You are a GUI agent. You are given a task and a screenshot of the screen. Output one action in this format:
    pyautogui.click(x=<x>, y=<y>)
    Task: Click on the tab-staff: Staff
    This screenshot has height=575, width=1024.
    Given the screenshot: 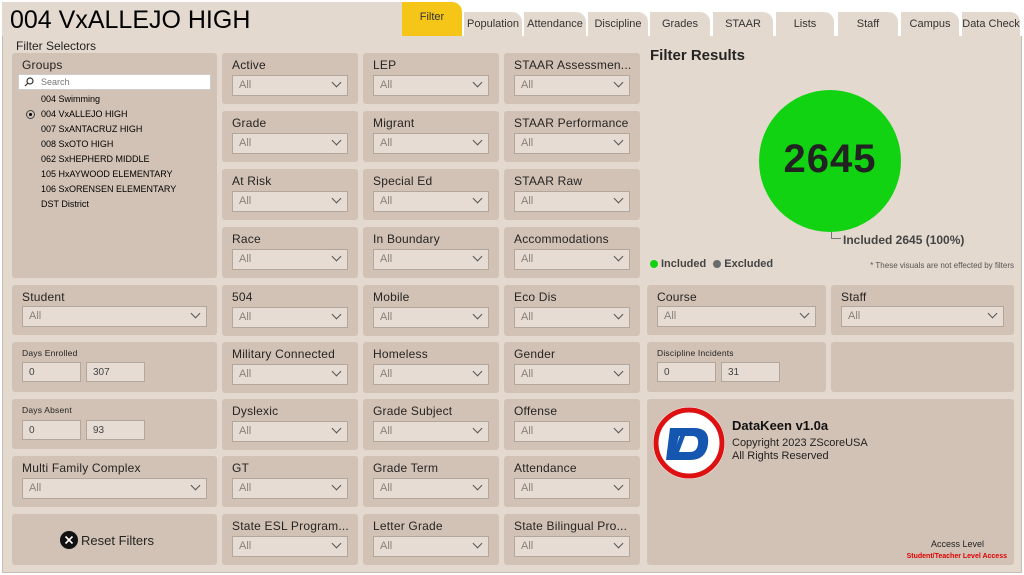 What is the action you would take?
    pyautogui.click(x=868, y=24)
    